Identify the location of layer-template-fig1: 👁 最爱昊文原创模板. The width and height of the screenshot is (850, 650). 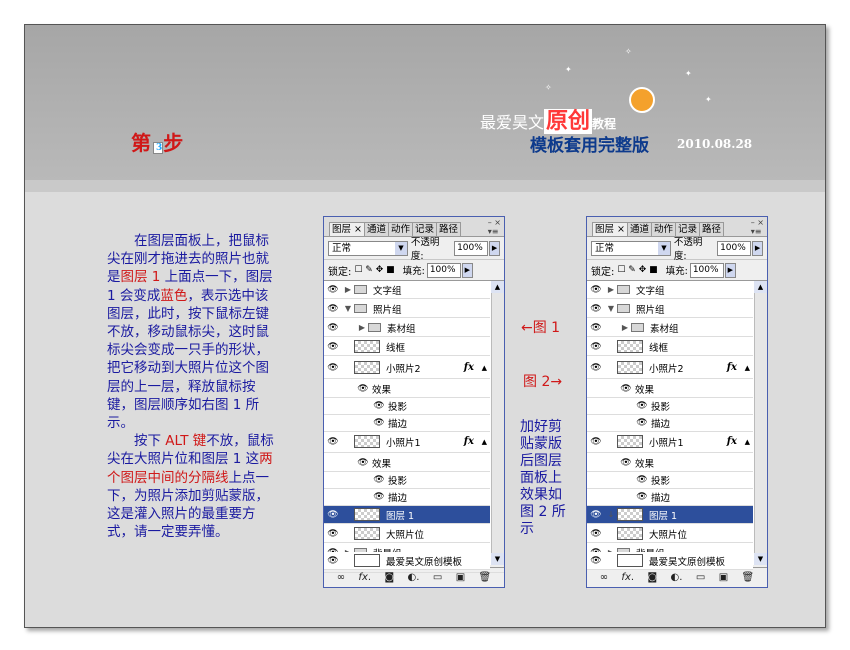
(407, 561).